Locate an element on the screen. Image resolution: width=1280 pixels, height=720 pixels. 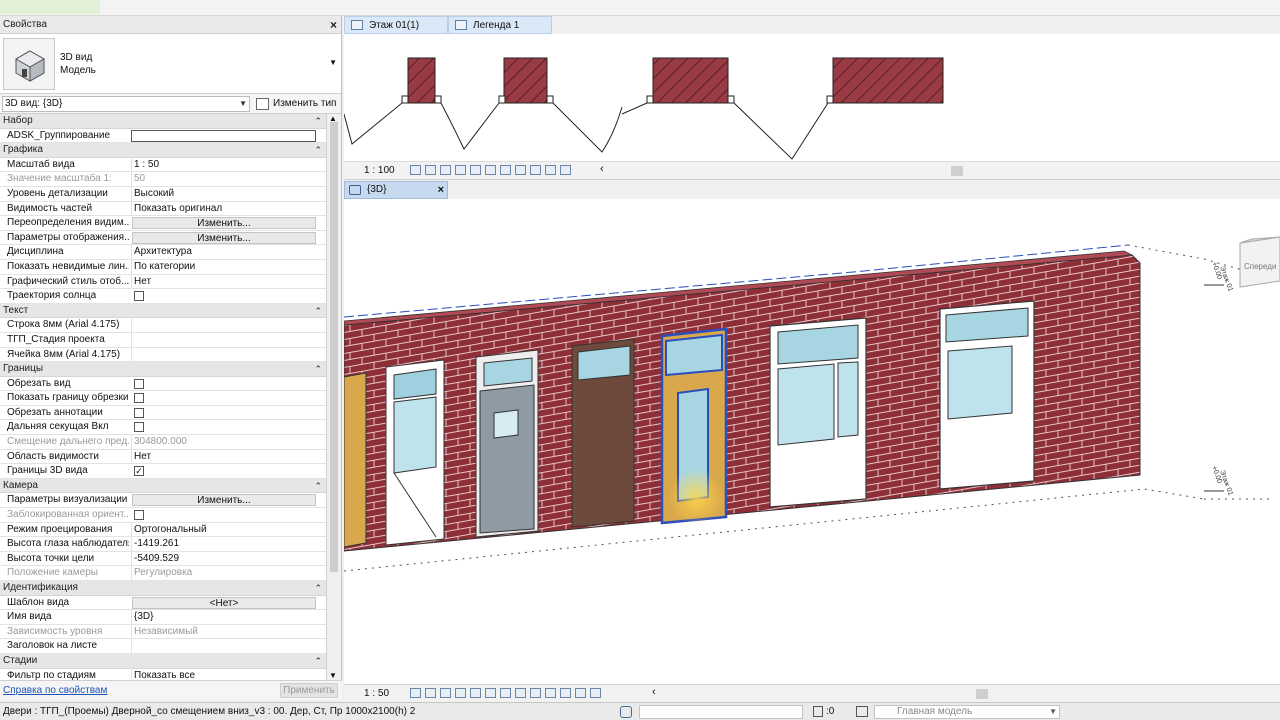
edit-type-button: Изменить тип is located at coordinates (295, 104).